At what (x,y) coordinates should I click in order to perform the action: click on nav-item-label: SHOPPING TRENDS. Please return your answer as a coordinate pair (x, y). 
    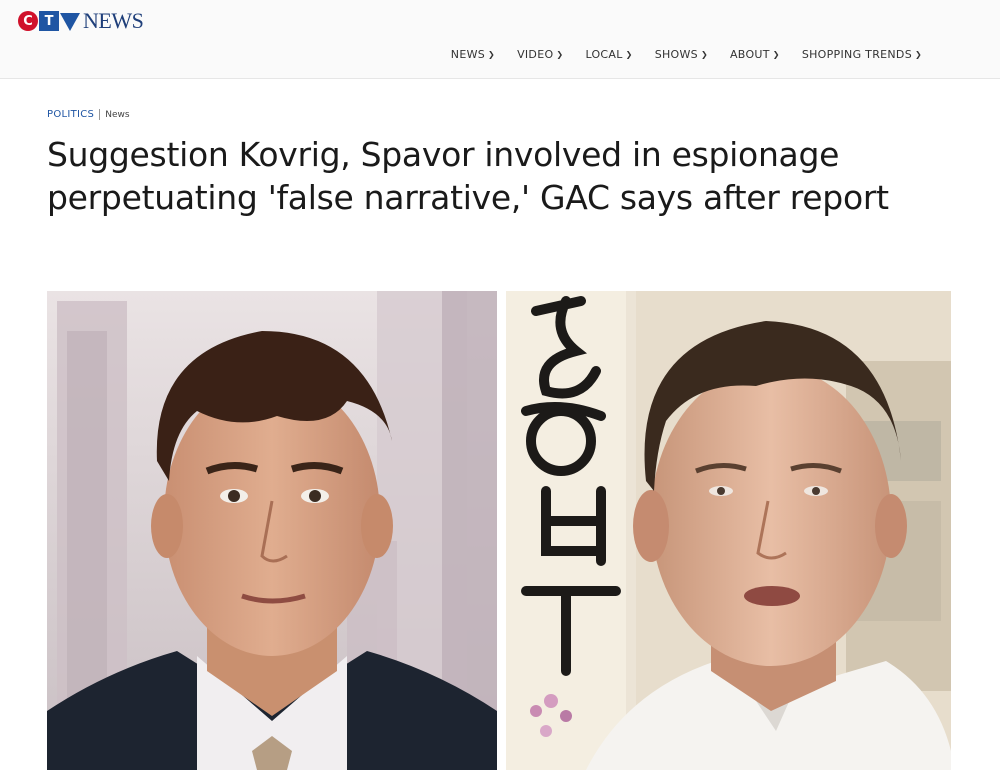
    Looking at the image, I should click on (856, 54).